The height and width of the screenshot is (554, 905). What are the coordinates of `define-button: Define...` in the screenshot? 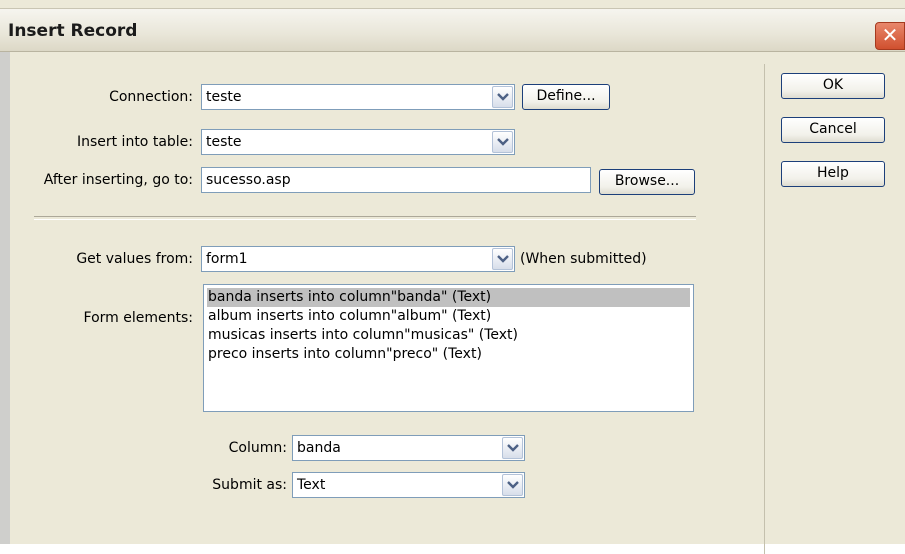 It's located at (566, 97).